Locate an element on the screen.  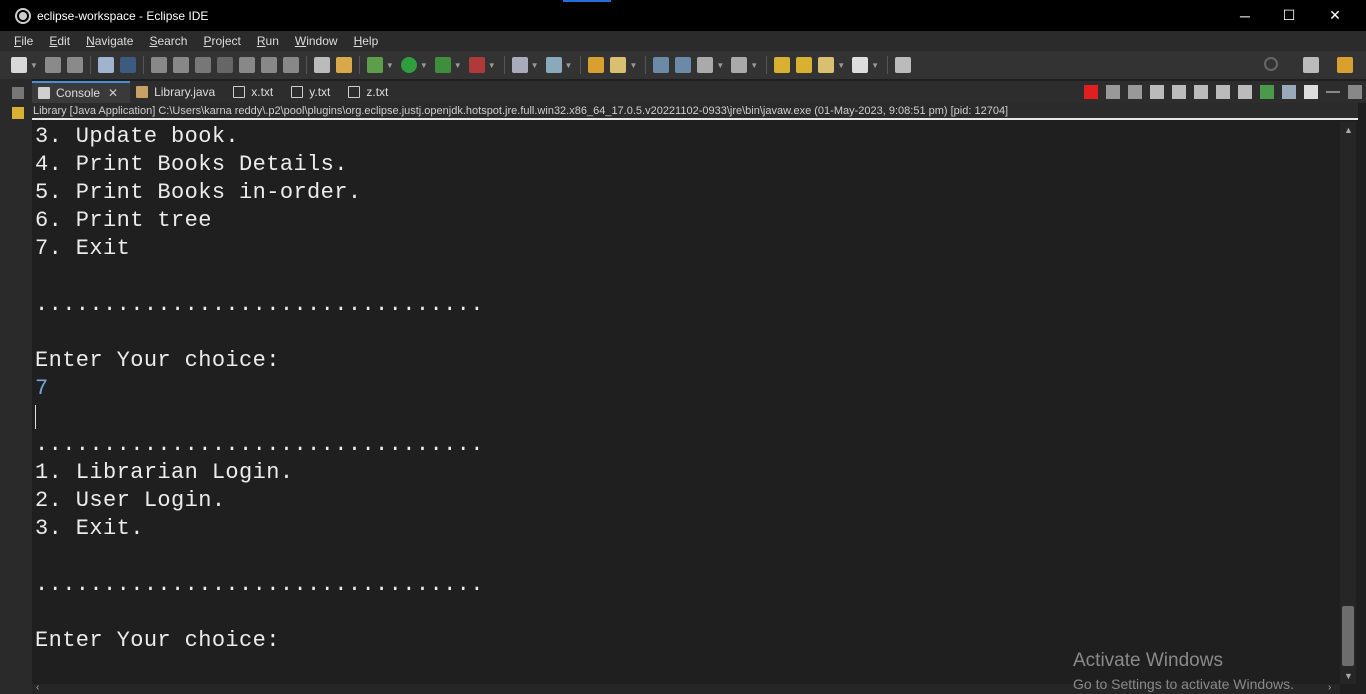
maximize-view-panel-icon is located at coordinates (1355, 92).